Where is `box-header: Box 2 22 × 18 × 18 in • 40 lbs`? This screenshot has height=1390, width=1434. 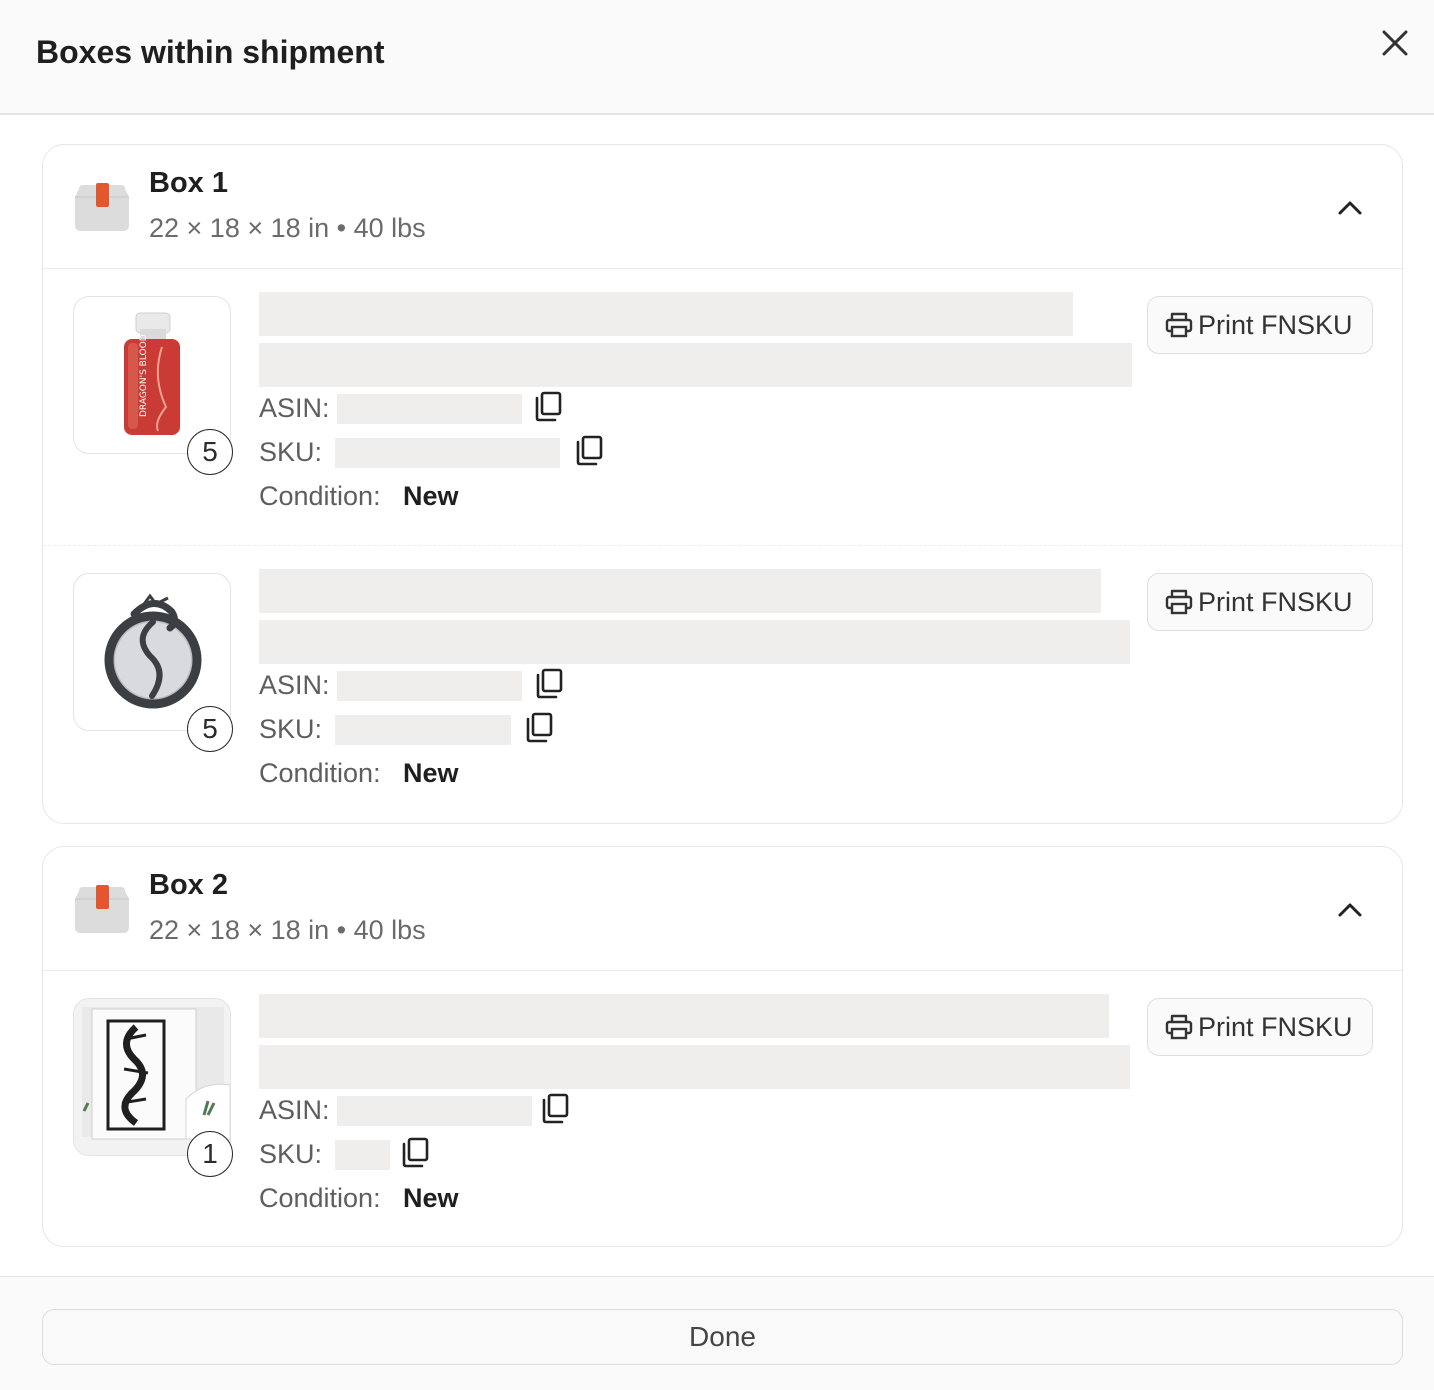
box-header: Box 2 22 × 18 × 18 in • 40 lbs is located at coordinates (722, 909).